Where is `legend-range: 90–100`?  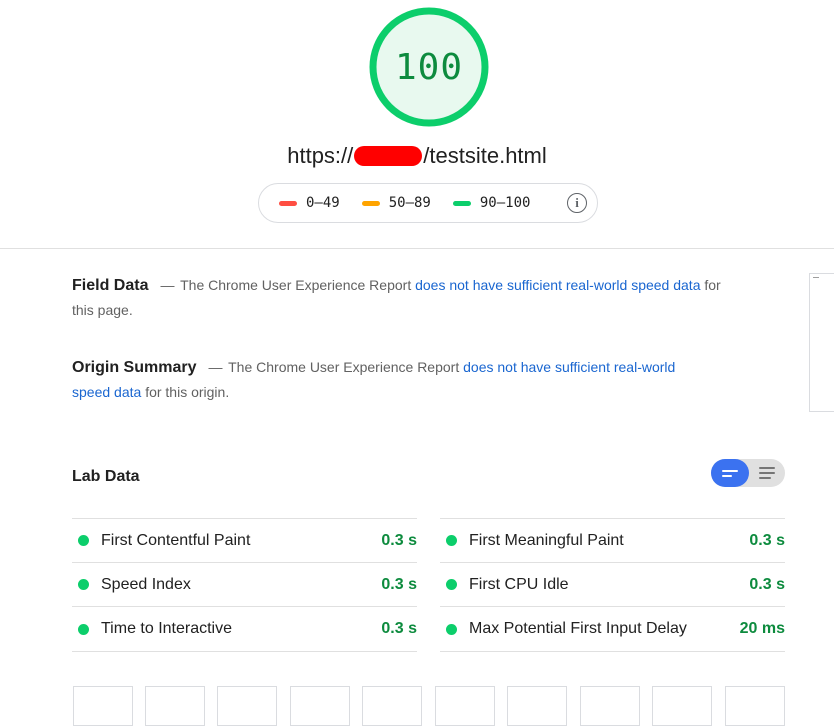
legend-range: 90–100 is located at coordinates (505, 203).